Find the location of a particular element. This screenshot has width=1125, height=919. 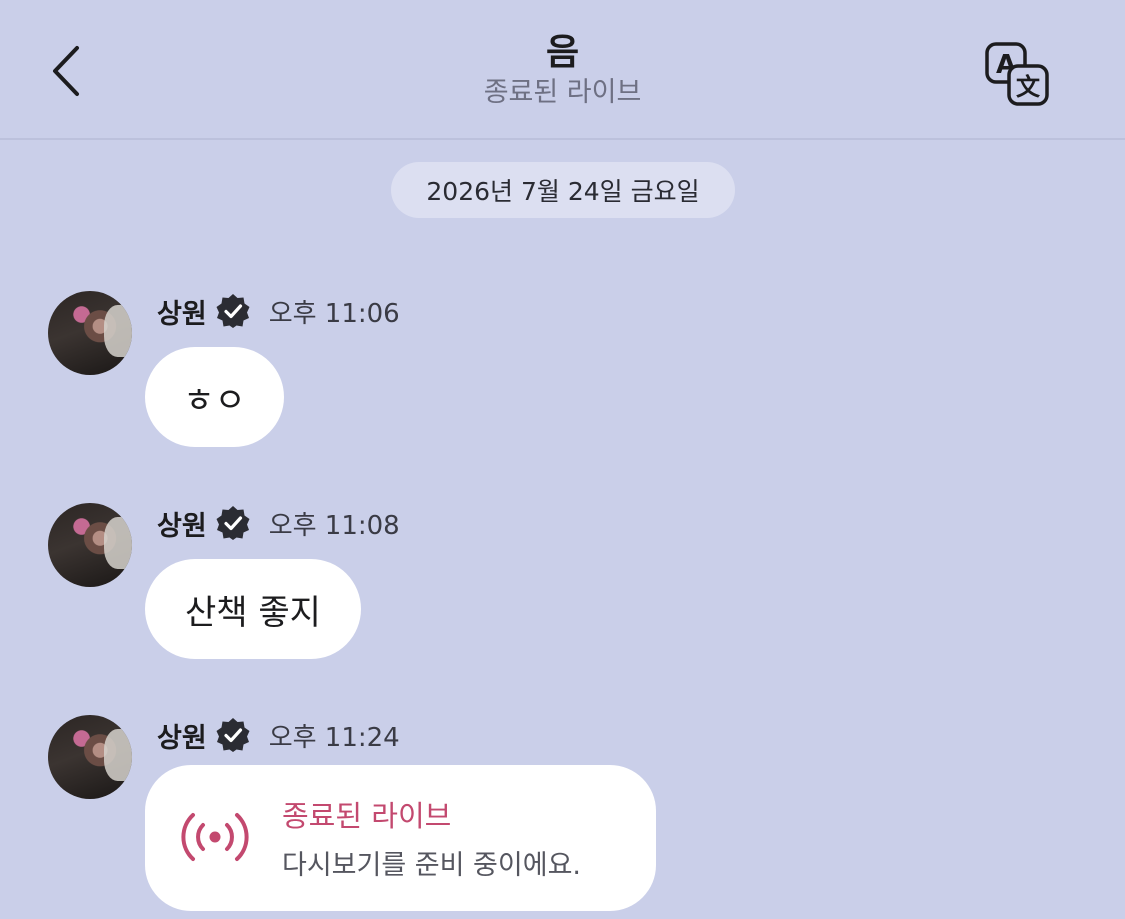

translate-icon: A 文 is located at coordinates (1017, 74).